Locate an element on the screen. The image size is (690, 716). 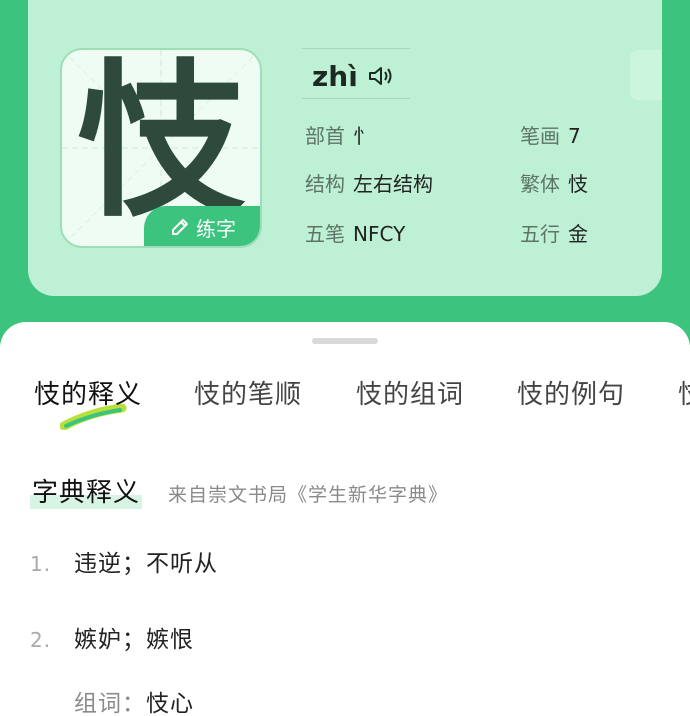
card-side-tab is located at coordinates (646, 75).